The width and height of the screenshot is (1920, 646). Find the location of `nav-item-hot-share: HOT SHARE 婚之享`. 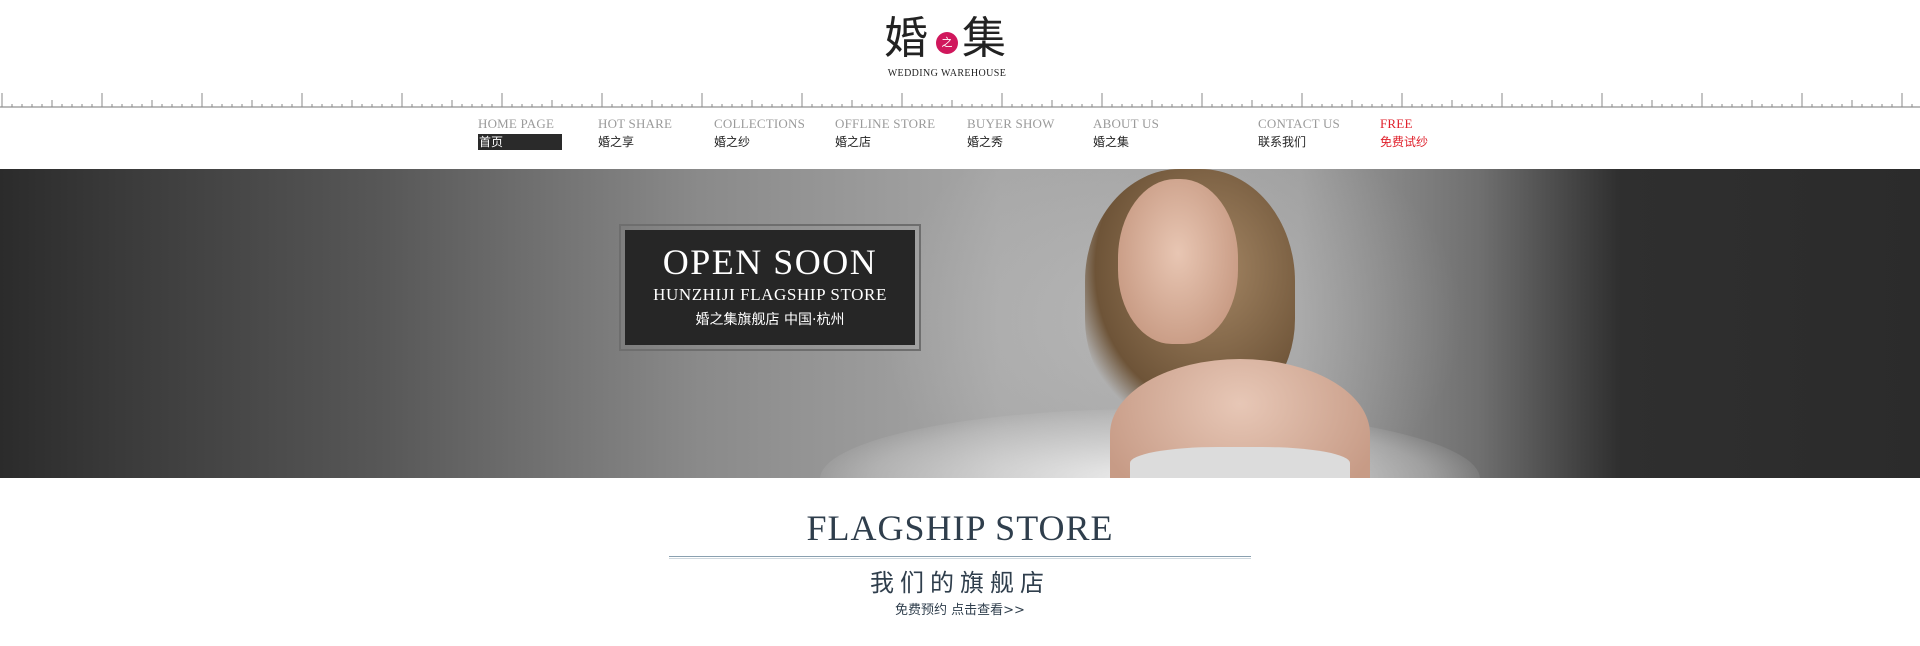

nav-item-hot-share: HOT SHARE 婚之享 is located at coordinates (635, 135).